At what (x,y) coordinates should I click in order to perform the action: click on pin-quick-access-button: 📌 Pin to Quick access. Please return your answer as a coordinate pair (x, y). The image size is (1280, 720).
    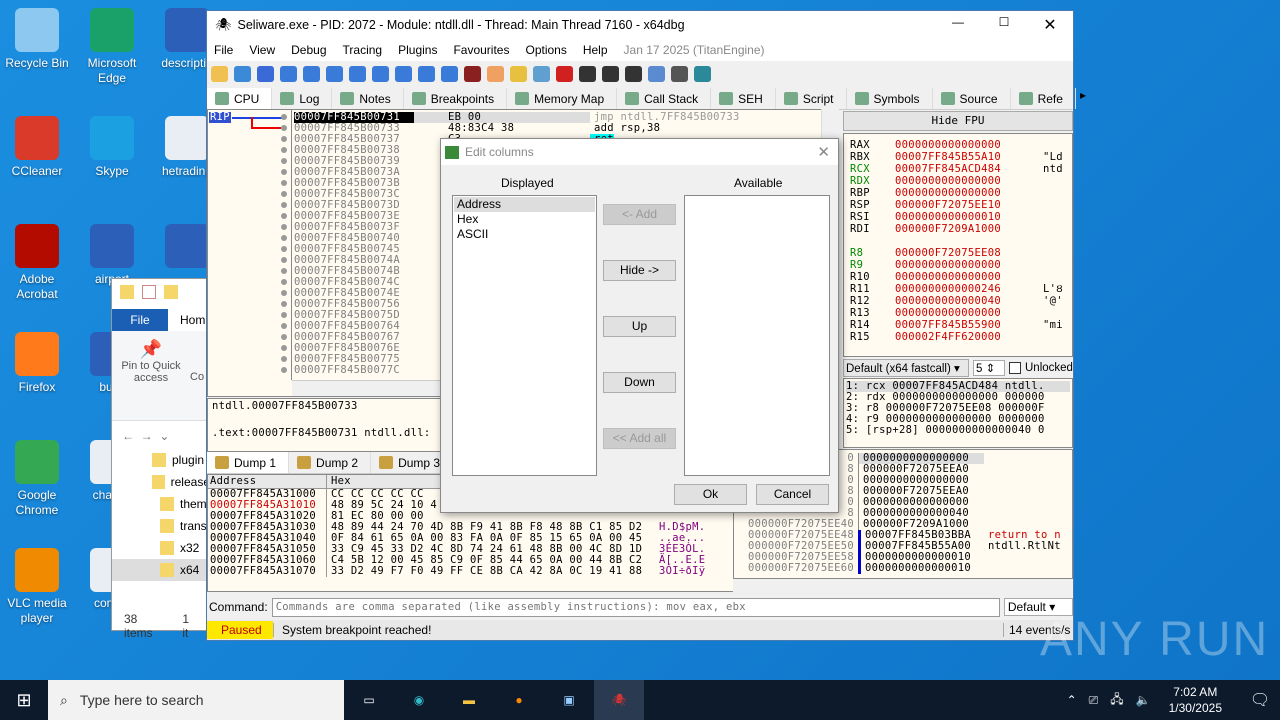
    Looking at the image, I should click on (151, 375).